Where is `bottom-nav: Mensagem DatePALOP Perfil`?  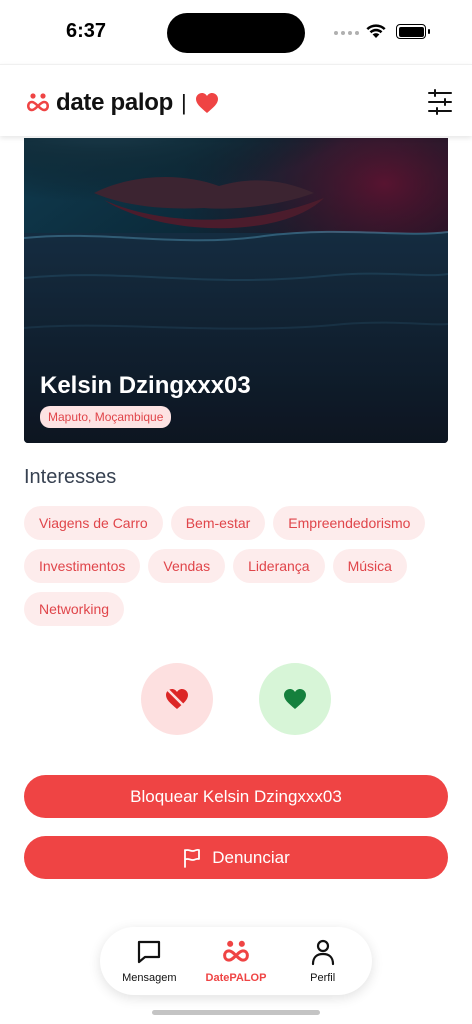 bottom-nav: Mensagem DatePALOP Perfil is located at coordinates (236, 961).